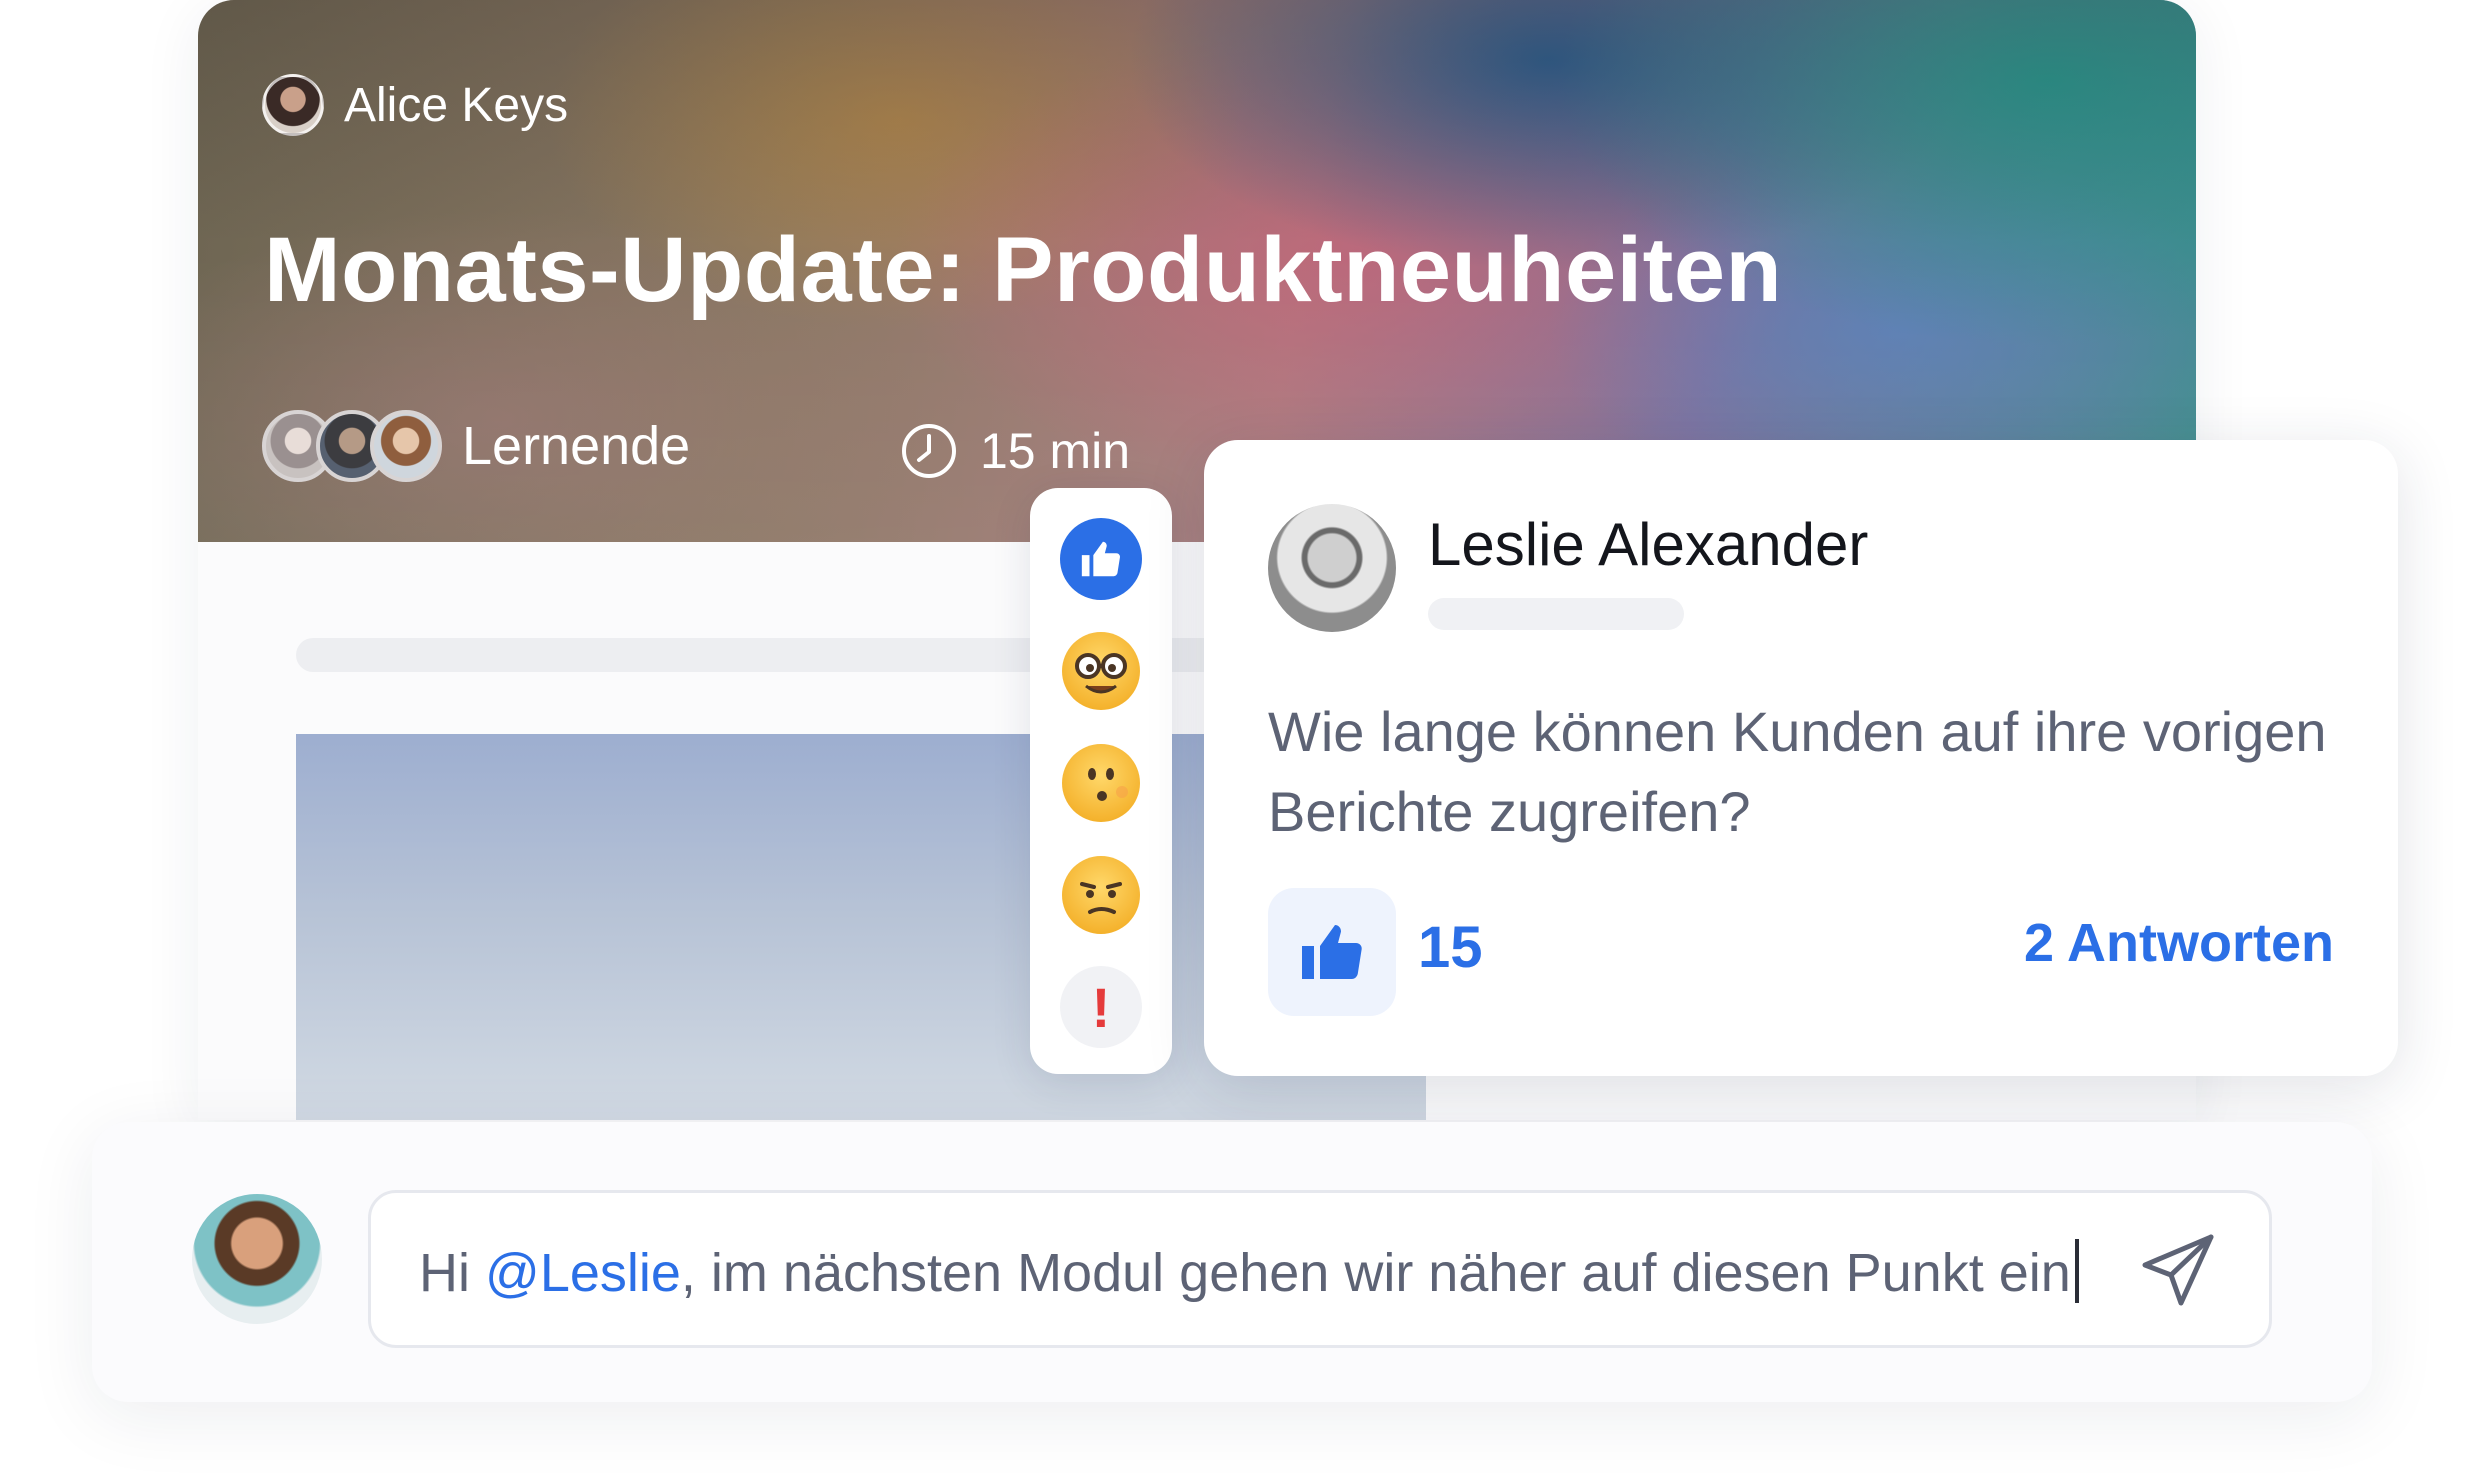  I want to click on surprised-face-icon, so click(1101, 783).